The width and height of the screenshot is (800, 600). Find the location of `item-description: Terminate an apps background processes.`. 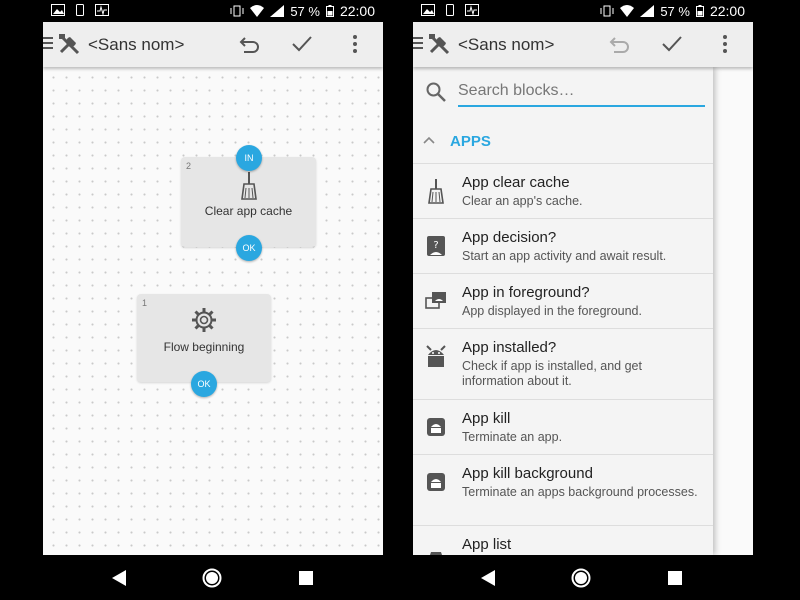

item-description: Terminate an apps background processes. is located at coordinates (580, 492).